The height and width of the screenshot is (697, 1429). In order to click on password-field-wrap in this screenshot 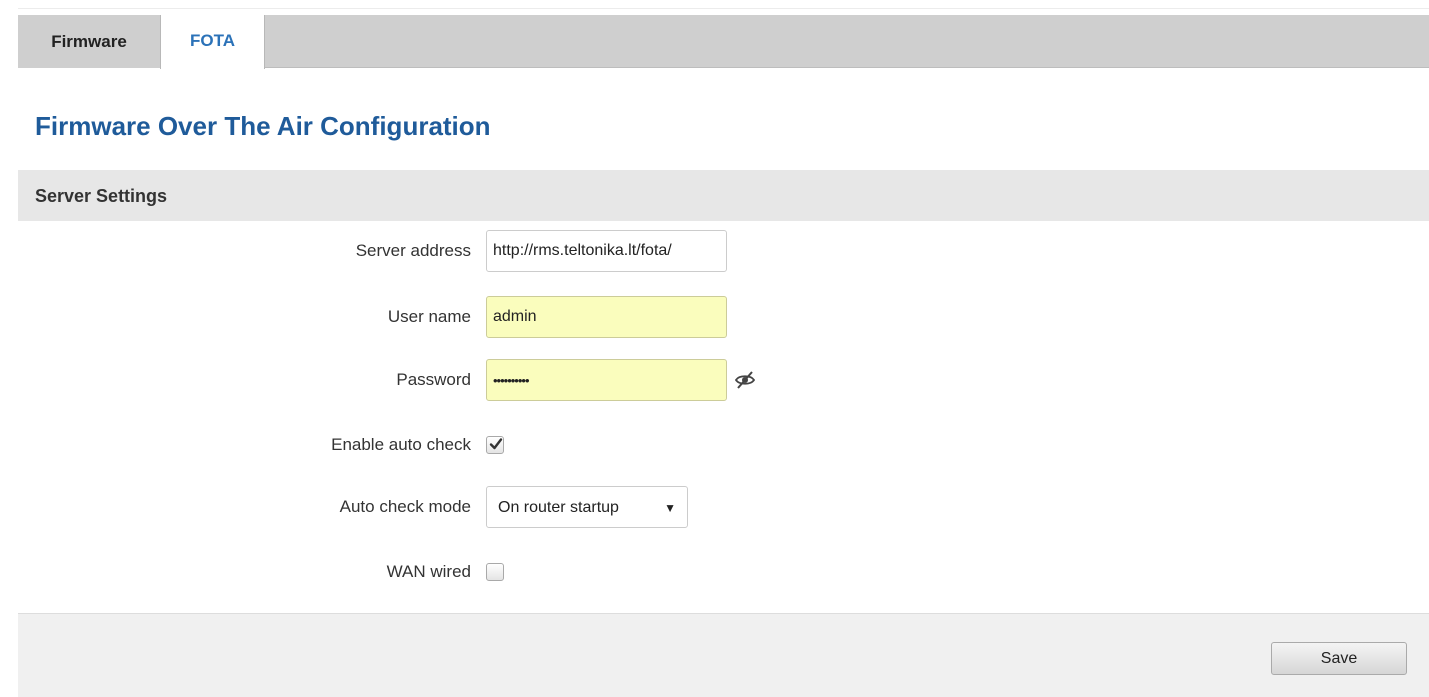, I will do `click(621, 380)`.